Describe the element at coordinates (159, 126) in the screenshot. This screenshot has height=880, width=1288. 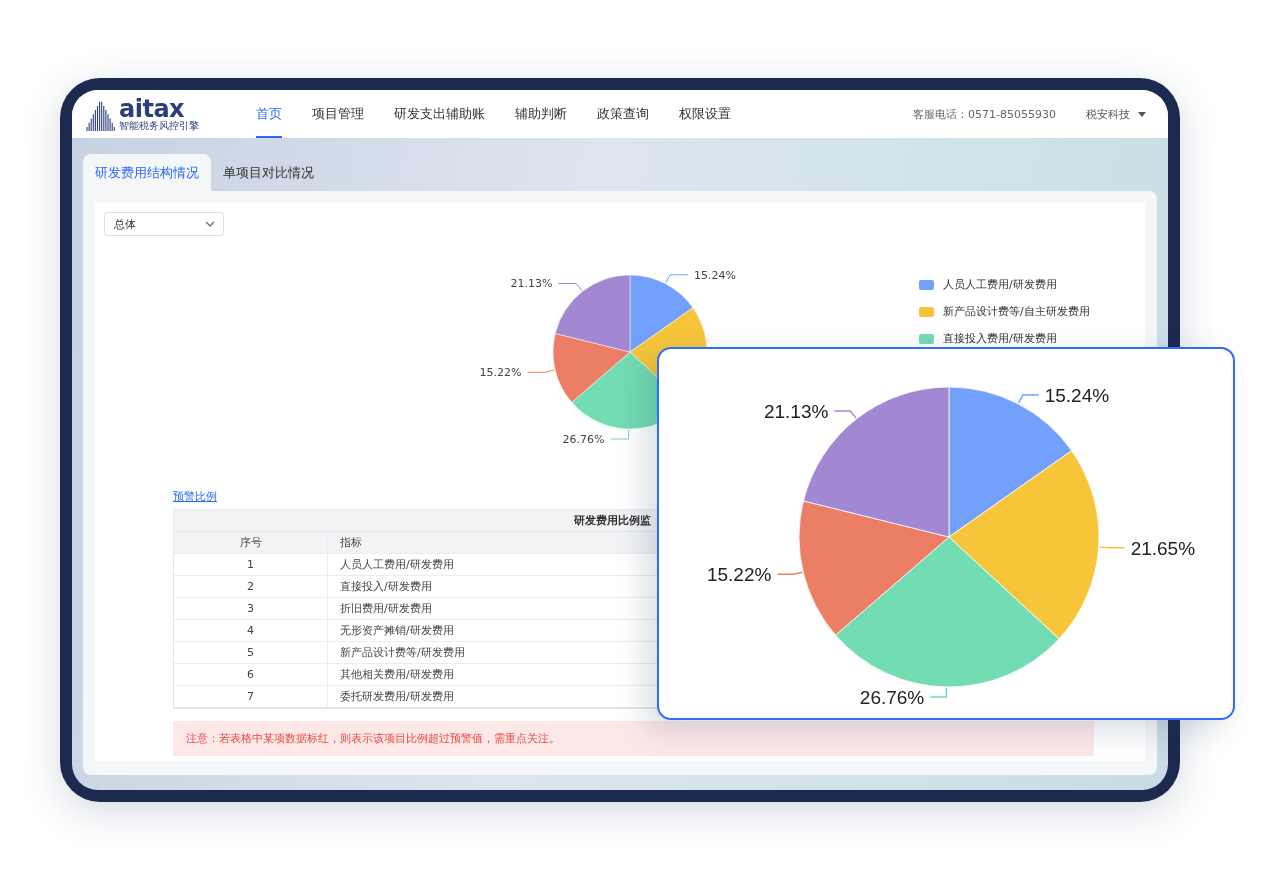
I see `logo-subtitle: 智能税务风控引擎` at that location.